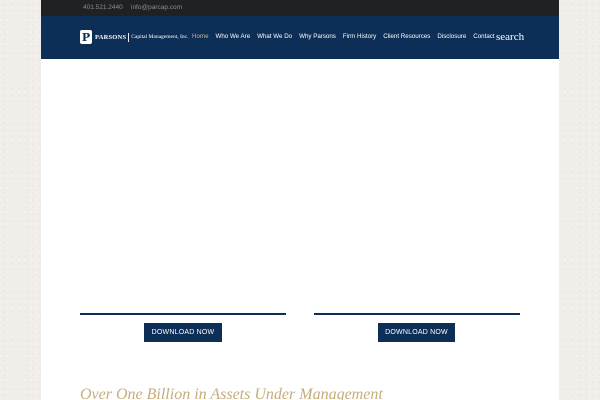 The height and width of the screenshot is (400, 600). I want to click on nav-item-client-resources: Client Resources, so click(406, 36).